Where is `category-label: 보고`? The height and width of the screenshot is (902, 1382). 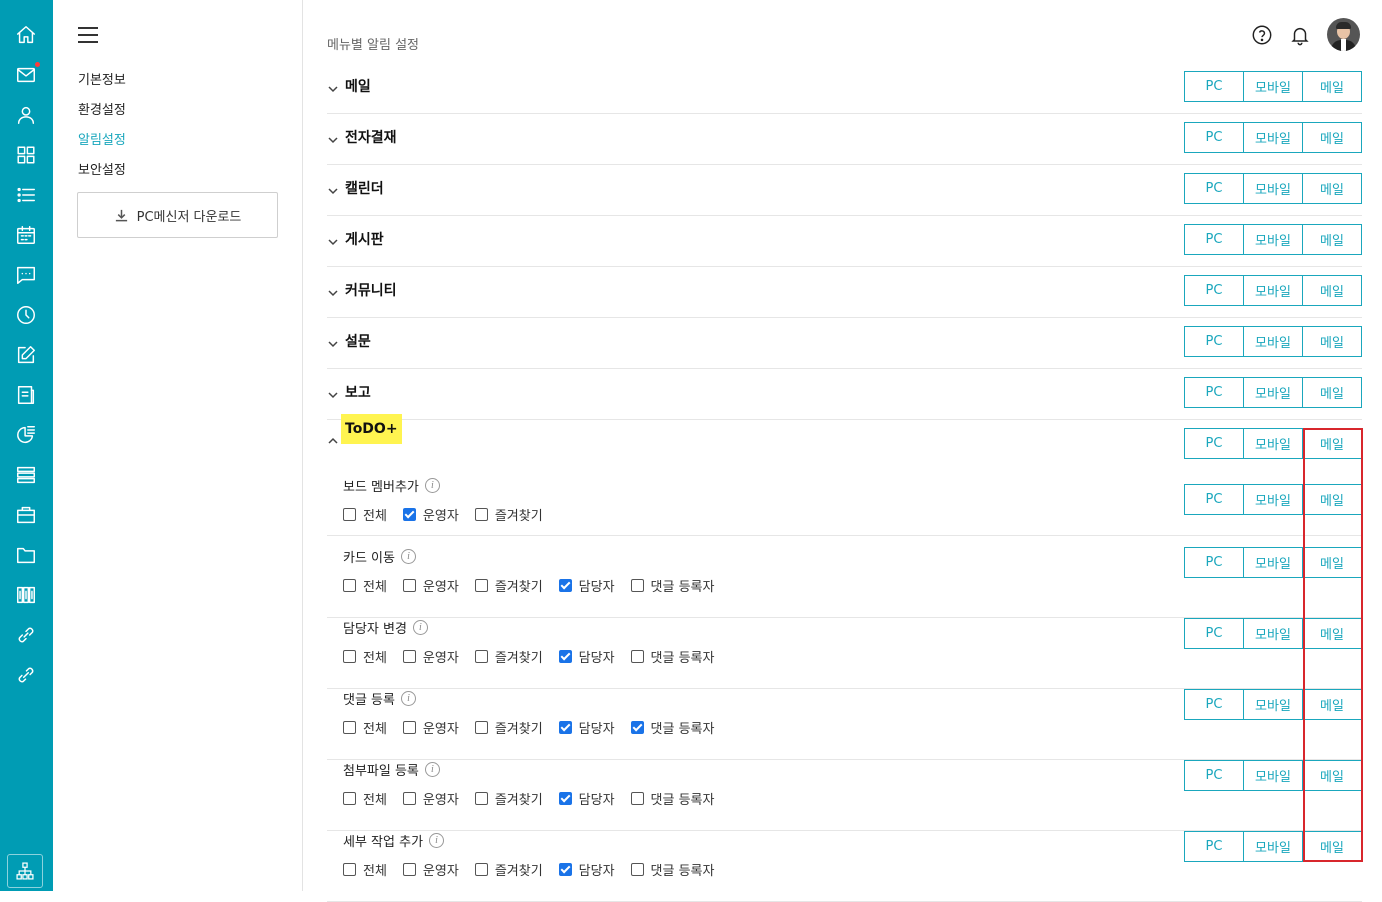 category-label: 보고 is located at coordinates (358, 392).